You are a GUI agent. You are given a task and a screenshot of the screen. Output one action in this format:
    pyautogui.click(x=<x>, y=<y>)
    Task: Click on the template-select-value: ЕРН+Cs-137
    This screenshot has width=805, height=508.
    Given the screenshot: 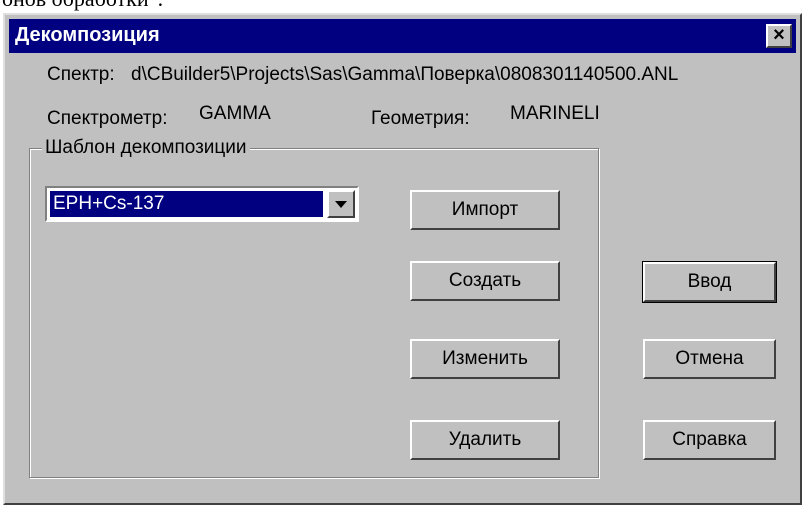 What is the action you would take?
    pyautogui.click(x=186, y=204)
    